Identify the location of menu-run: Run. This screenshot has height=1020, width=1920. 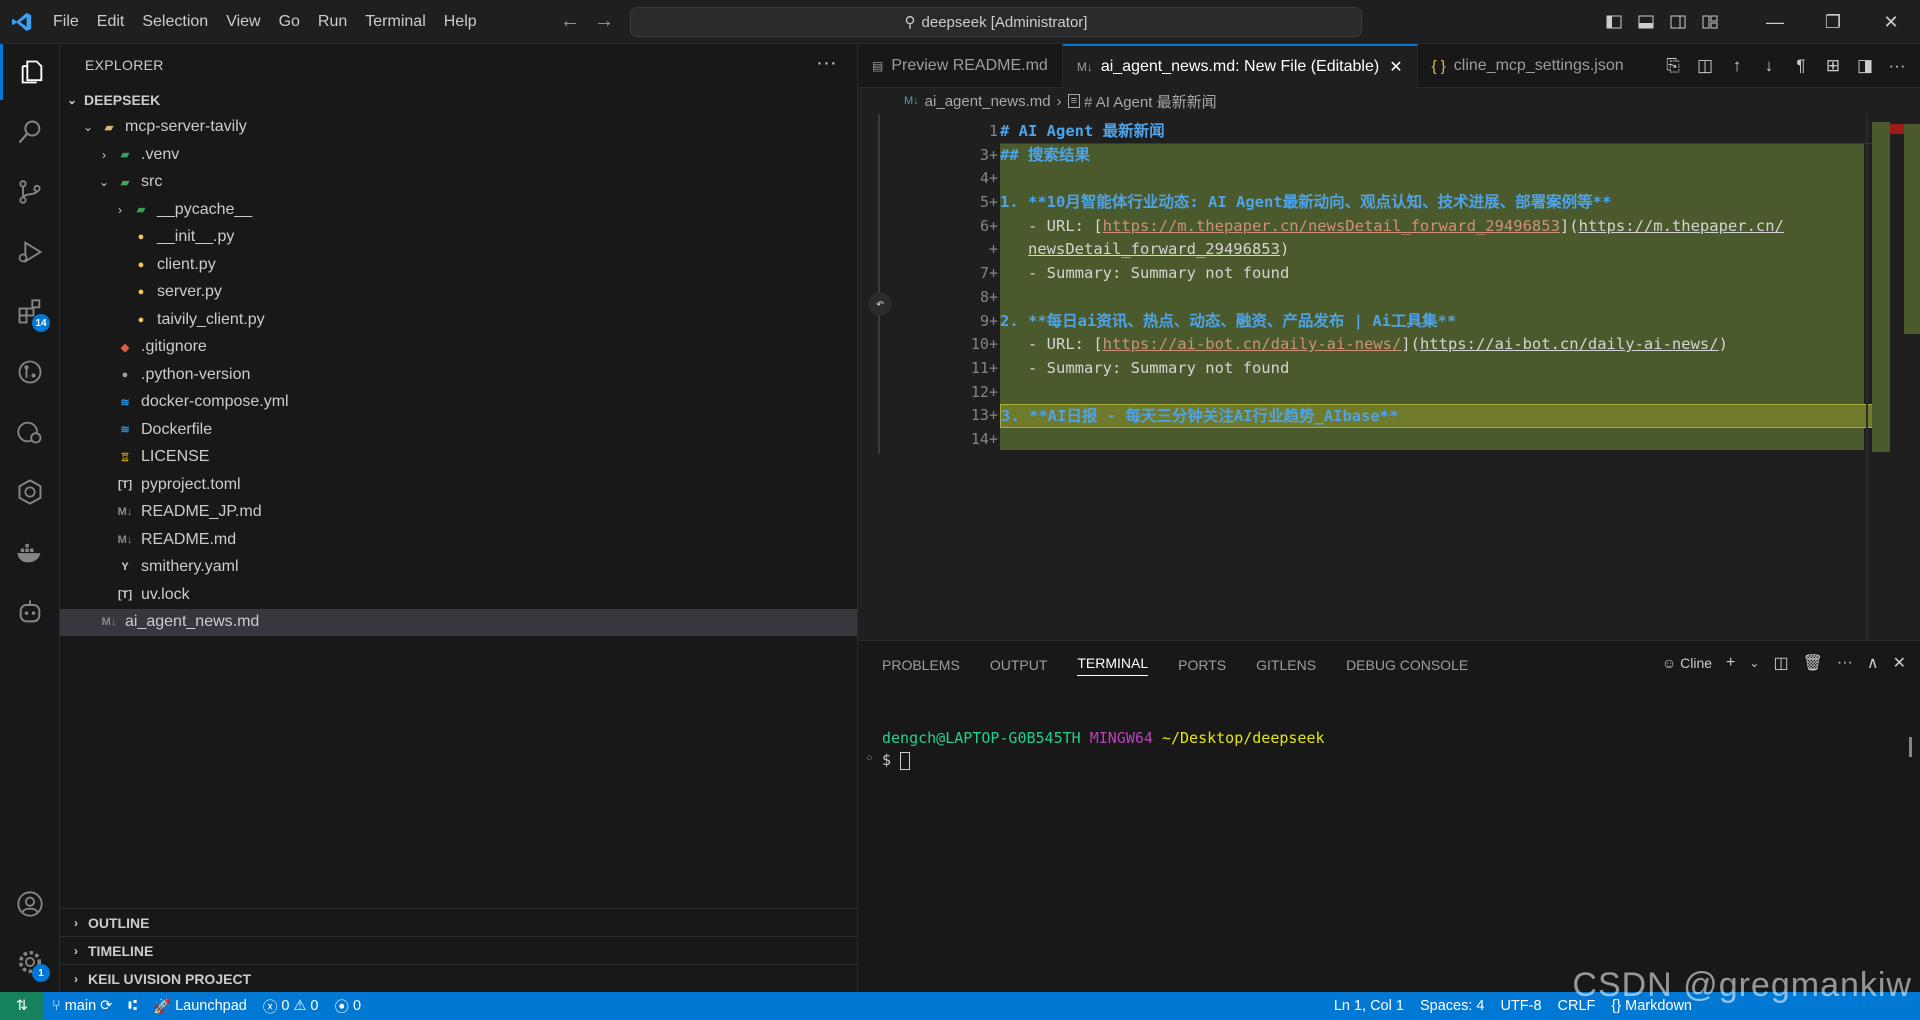
(332, 22).